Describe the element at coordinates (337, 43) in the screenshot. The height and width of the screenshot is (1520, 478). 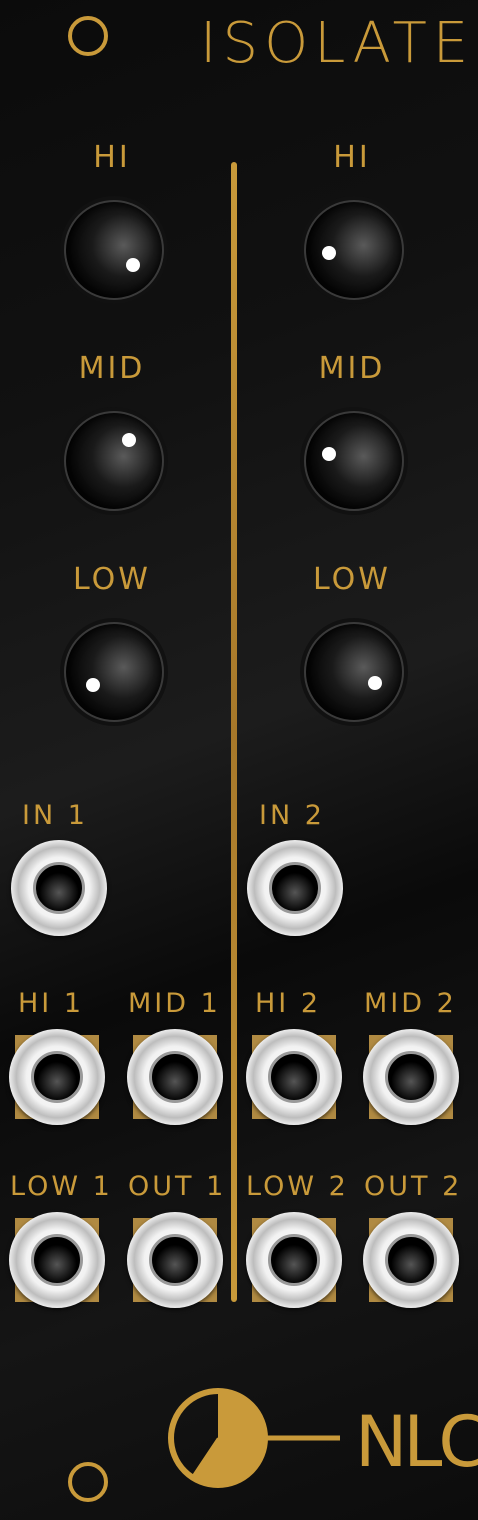
I see `module-title: ISOLATE` at that location.